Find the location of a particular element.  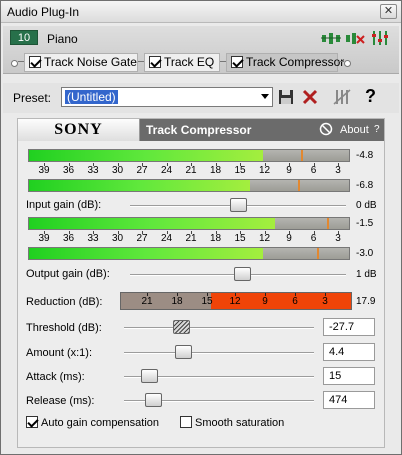

output-meter-scale: 39 36 33 30 27 24 21 18 15 12 9 6 3 is located at coordinates (189, 238).